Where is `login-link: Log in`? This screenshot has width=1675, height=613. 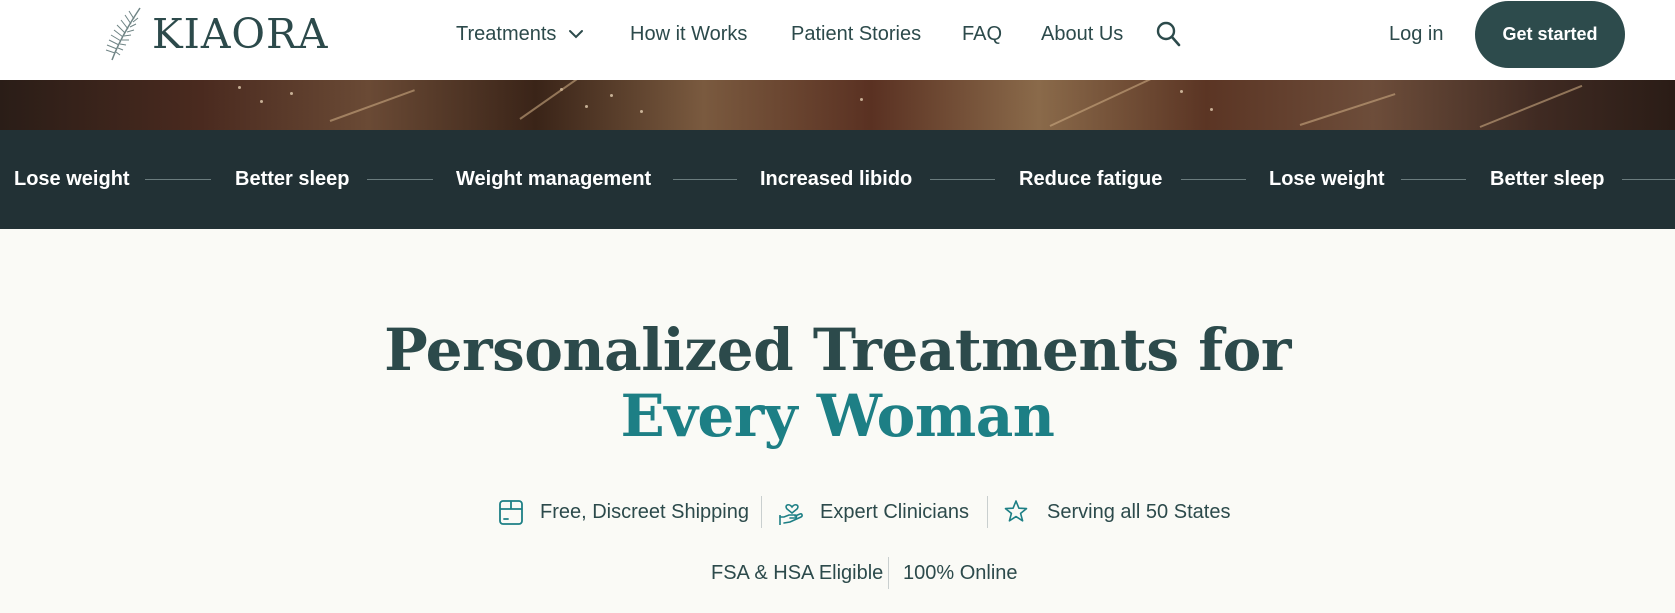 login-link: Log in is located at coordinates (1416, 34).